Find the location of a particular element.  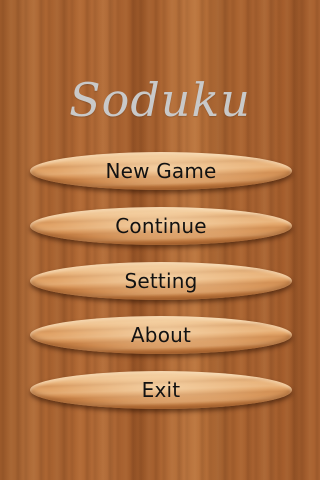

about-button: About is located at coordinates (161, 335).